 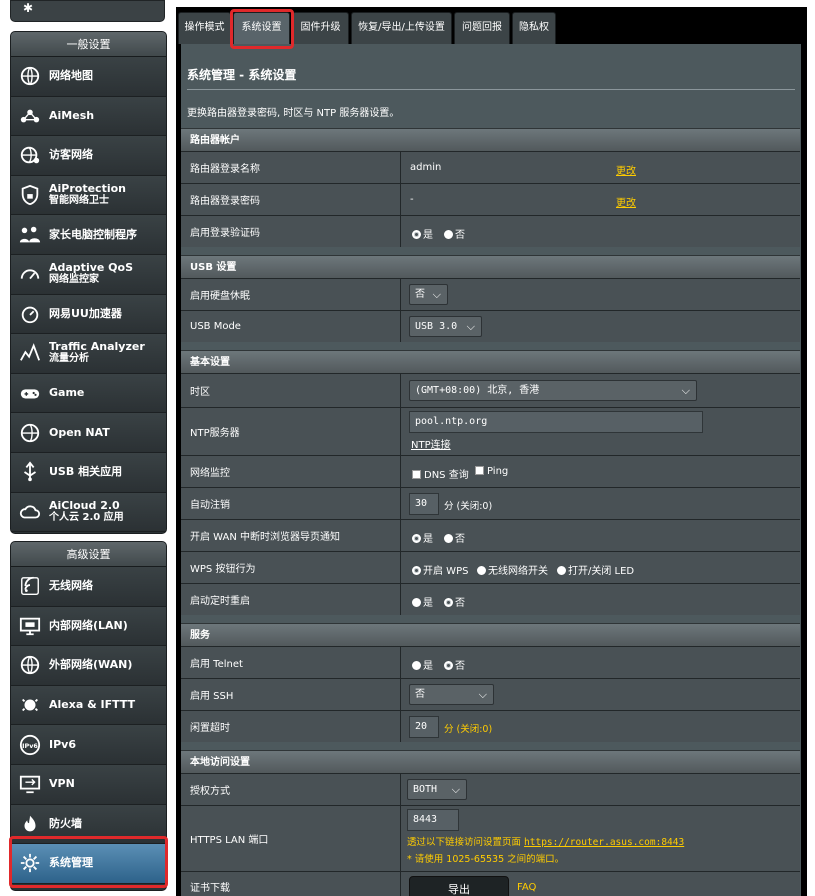 I want to click on row-telnet: 启用 Telnet 是 否, so click(x=490, y=662).